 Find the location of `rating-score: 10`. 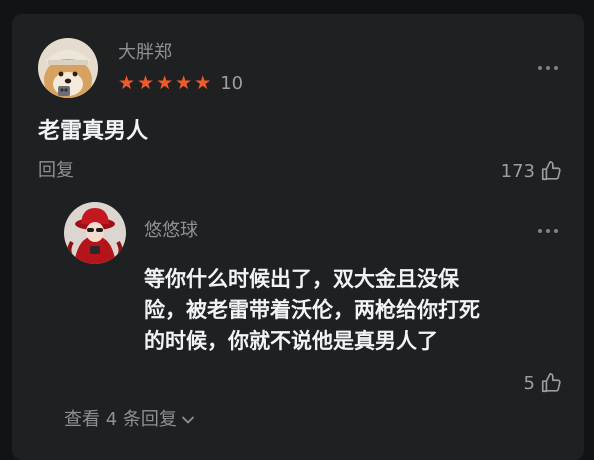

rating-score: 10 is located at coordinates (232, 83).